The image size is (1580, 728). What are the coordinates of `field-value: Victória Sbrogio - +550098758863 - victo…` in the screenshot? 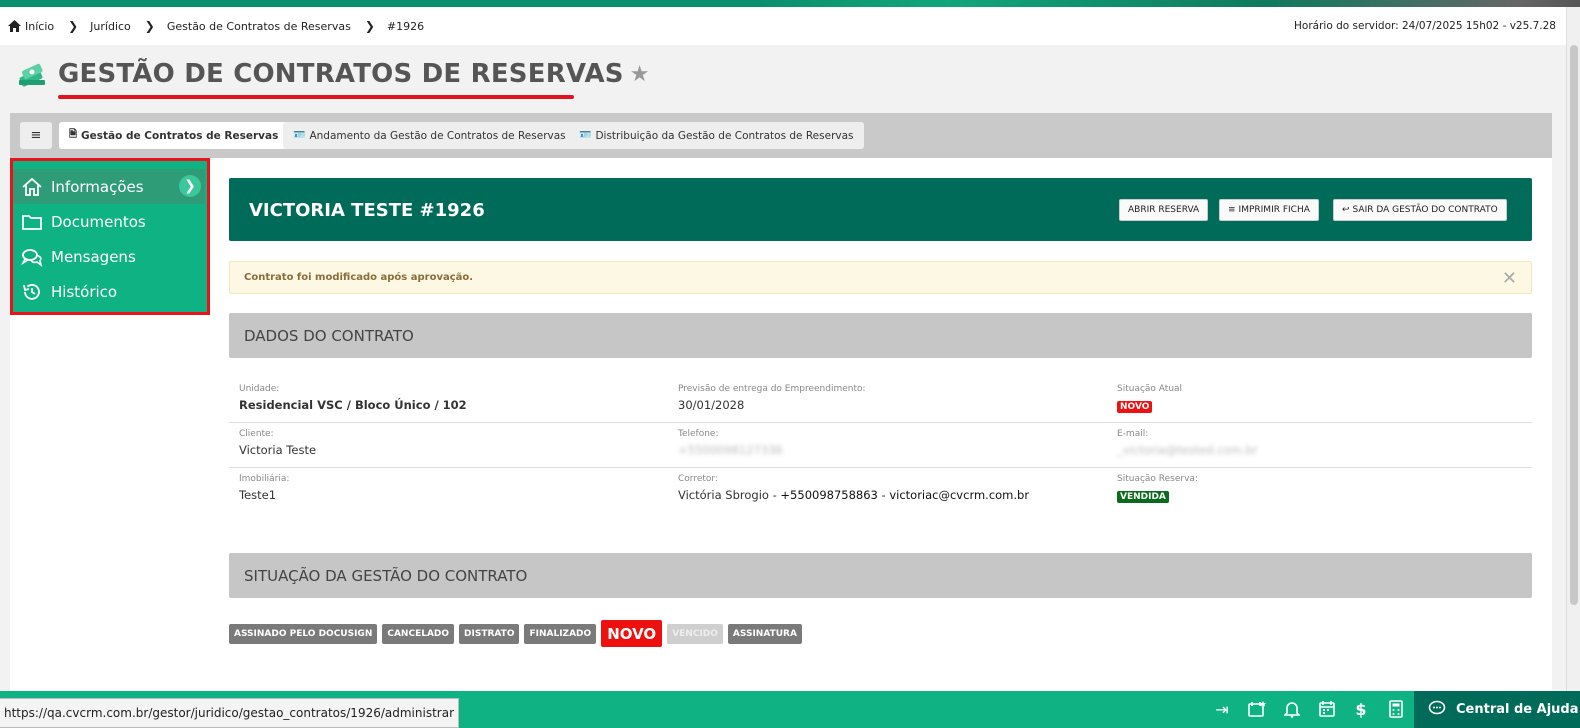 It's located at (853, 495).